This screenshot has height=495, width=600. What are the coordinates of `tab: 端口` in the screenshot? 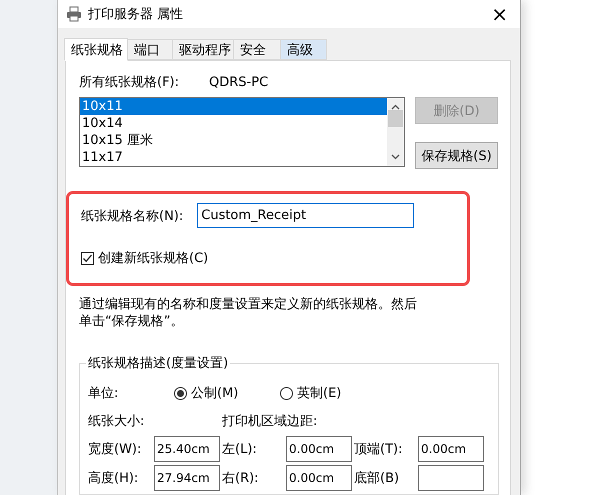 It's located at (150, 49).